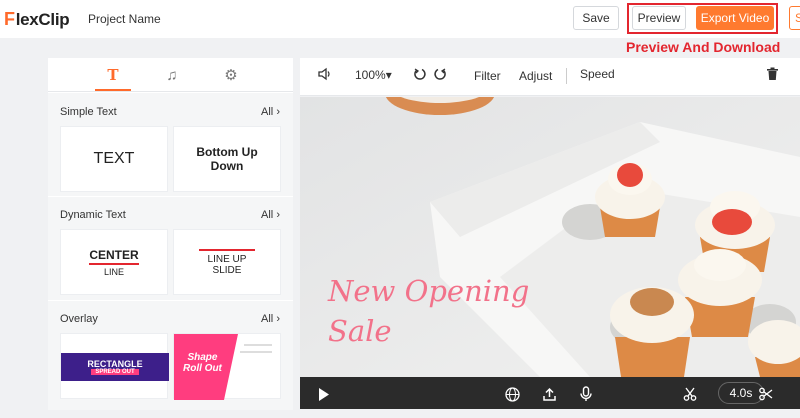  What do you see at coordinates (735, 18) in the screenshot?
I see `export-video-button: Export Video` at bounding box center [735, 18].